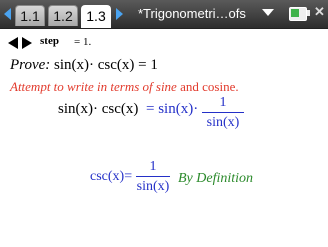  I want to click on definition-fraction: 1 sin(x), so click(153, 176).